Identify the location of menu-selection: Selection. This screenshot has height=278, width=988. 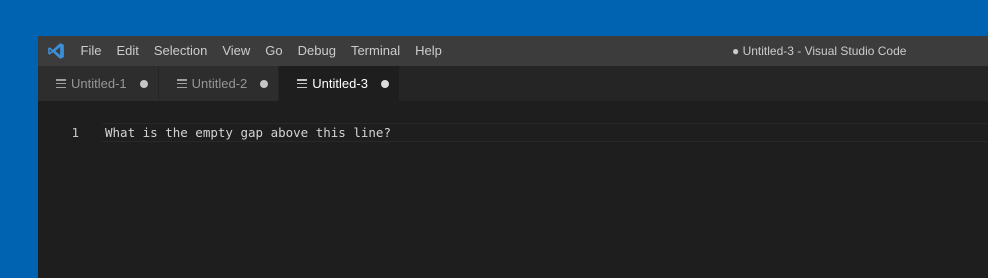
(180, 51).